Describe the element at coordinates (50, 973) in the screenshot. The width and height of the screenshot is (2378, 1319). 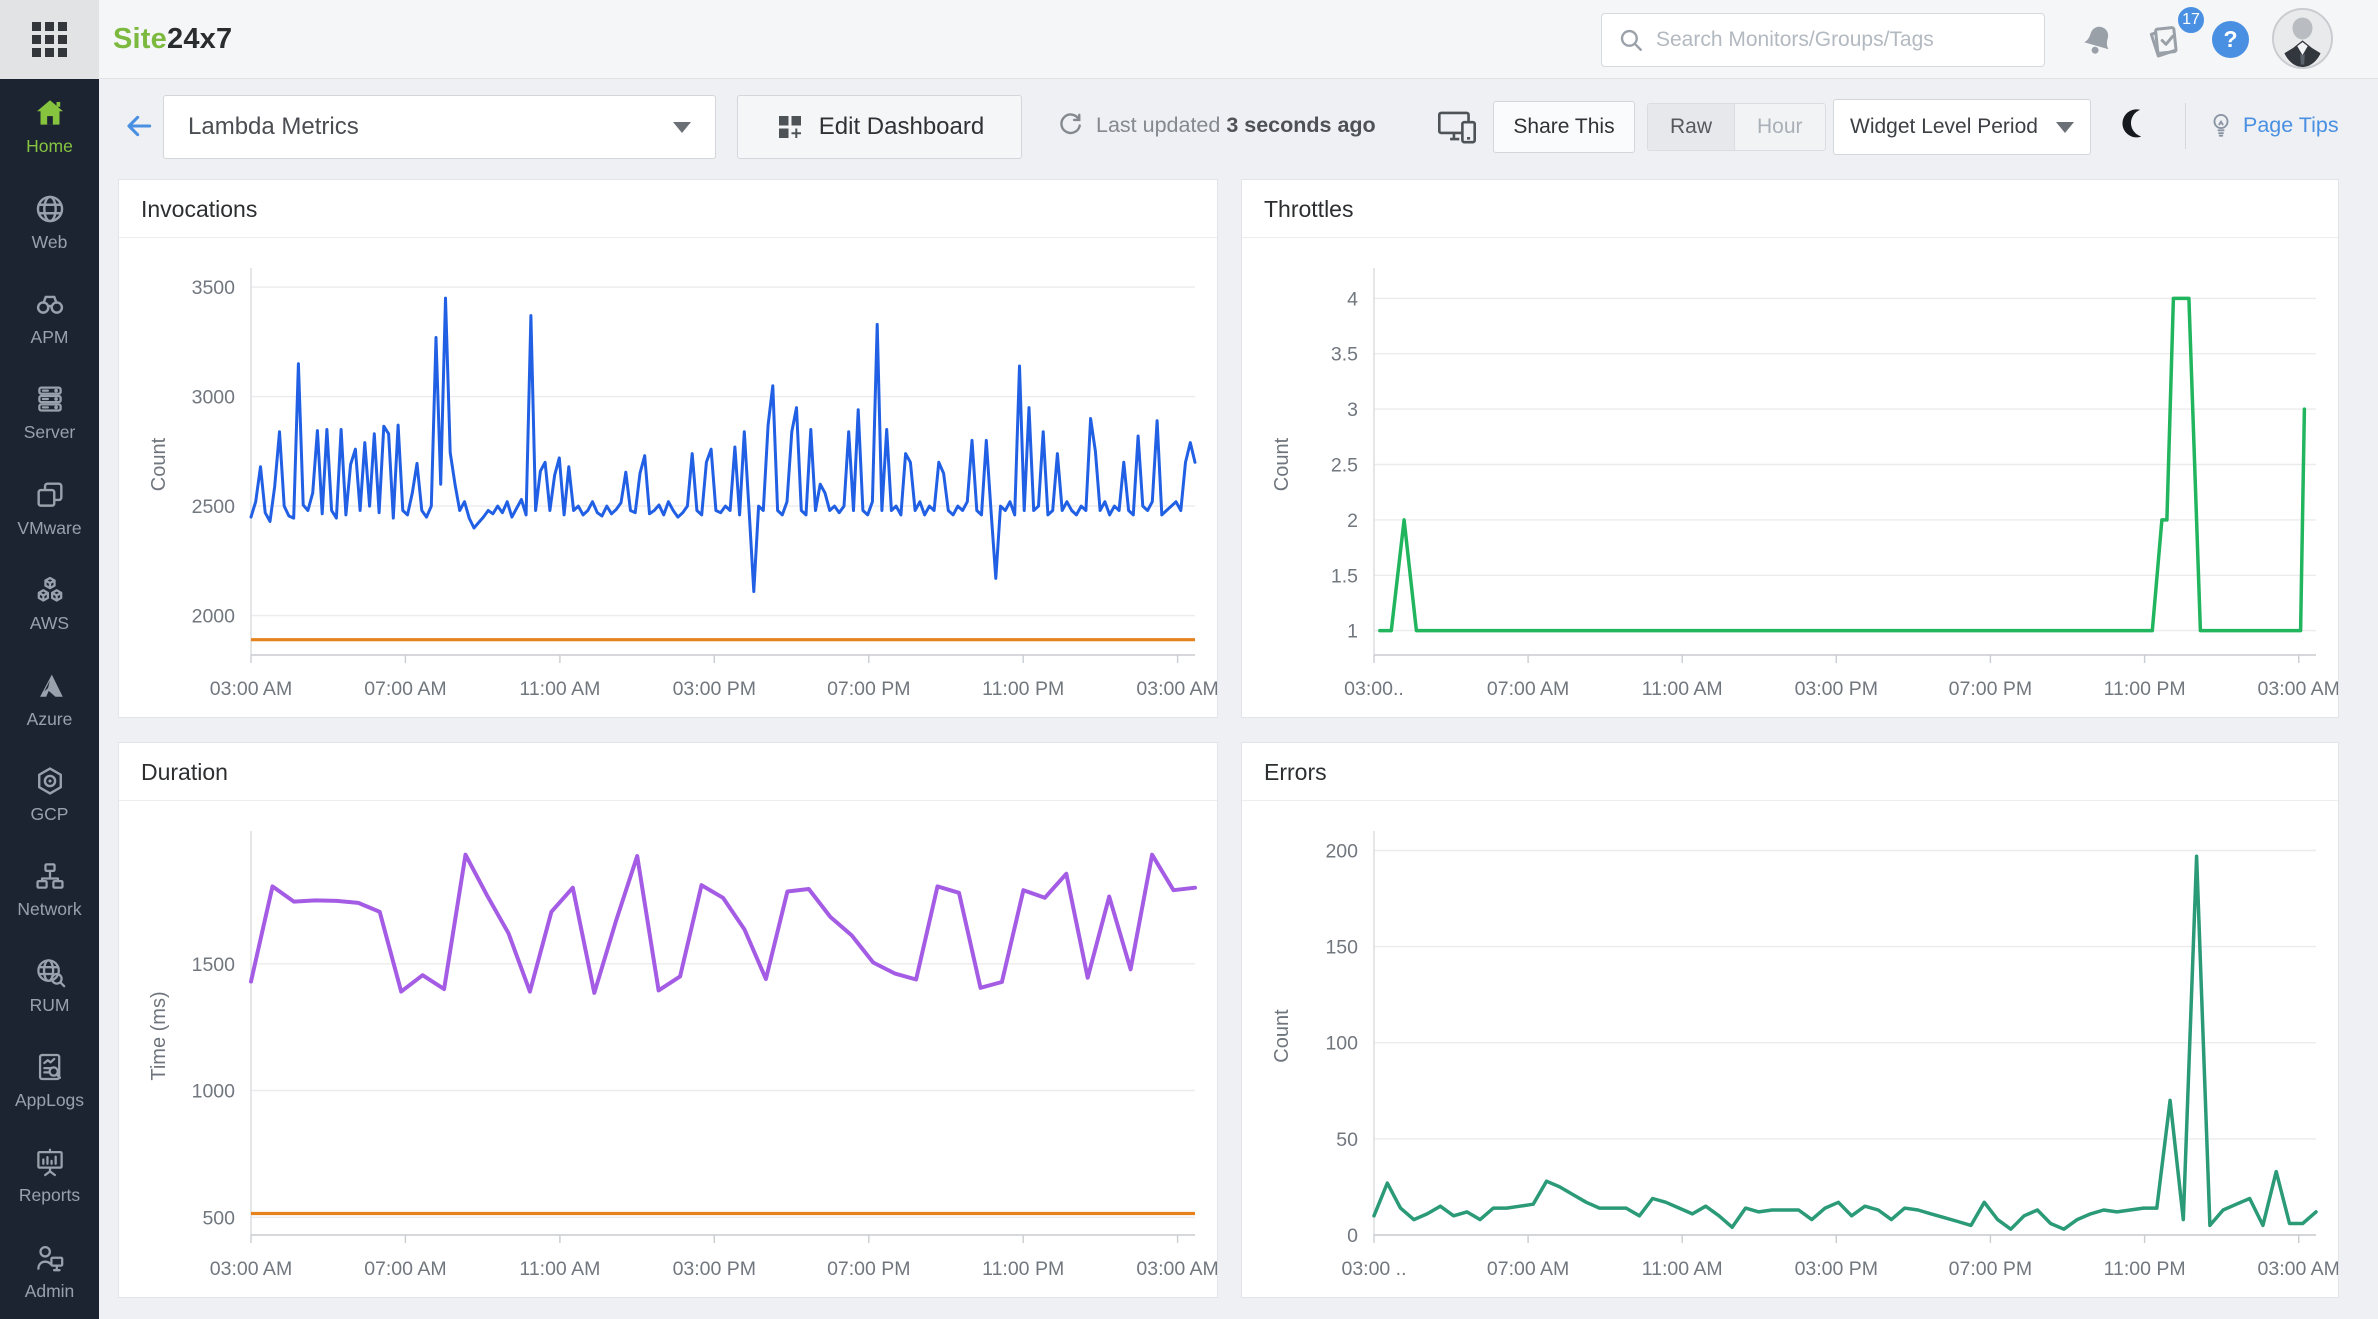
I see `rum-icon` at that location.